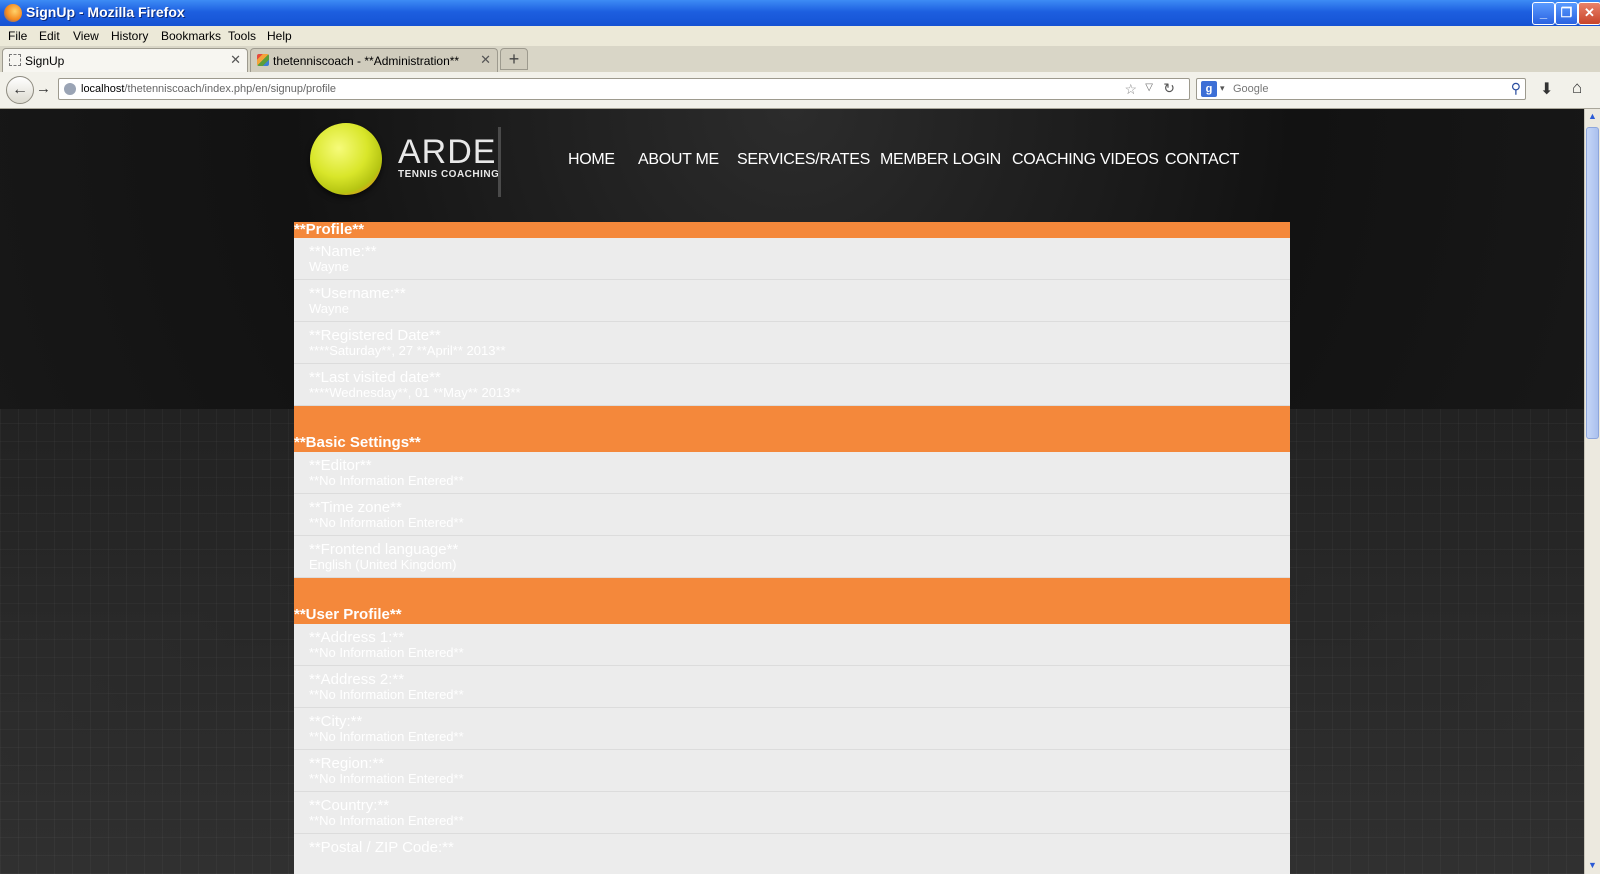  I want to click on vertical-scrollbar: ▲ ▼, so click(1592, 491).